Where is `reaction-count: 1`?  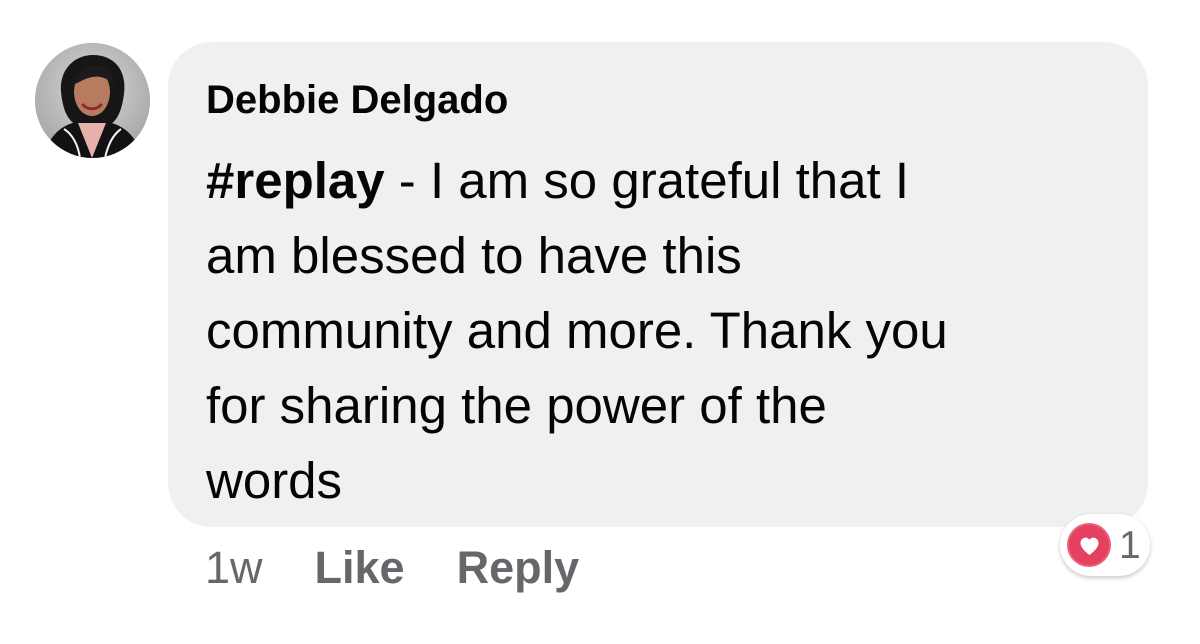 reaction-count: 1 is located at coordinates (1130, 545).